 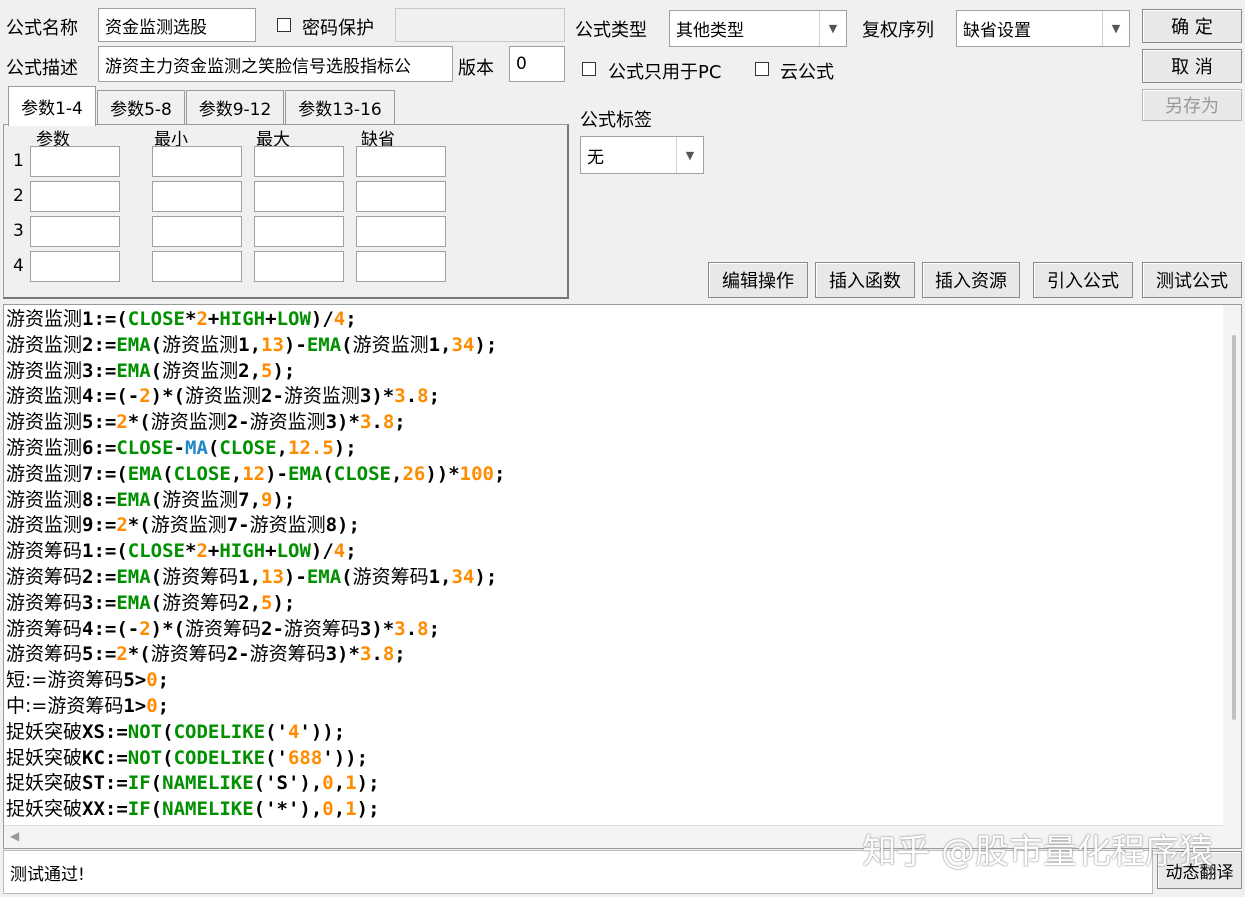 I want to click on rights-seq-select: 缺省设置 ▼, so click(x=1043, y=28).